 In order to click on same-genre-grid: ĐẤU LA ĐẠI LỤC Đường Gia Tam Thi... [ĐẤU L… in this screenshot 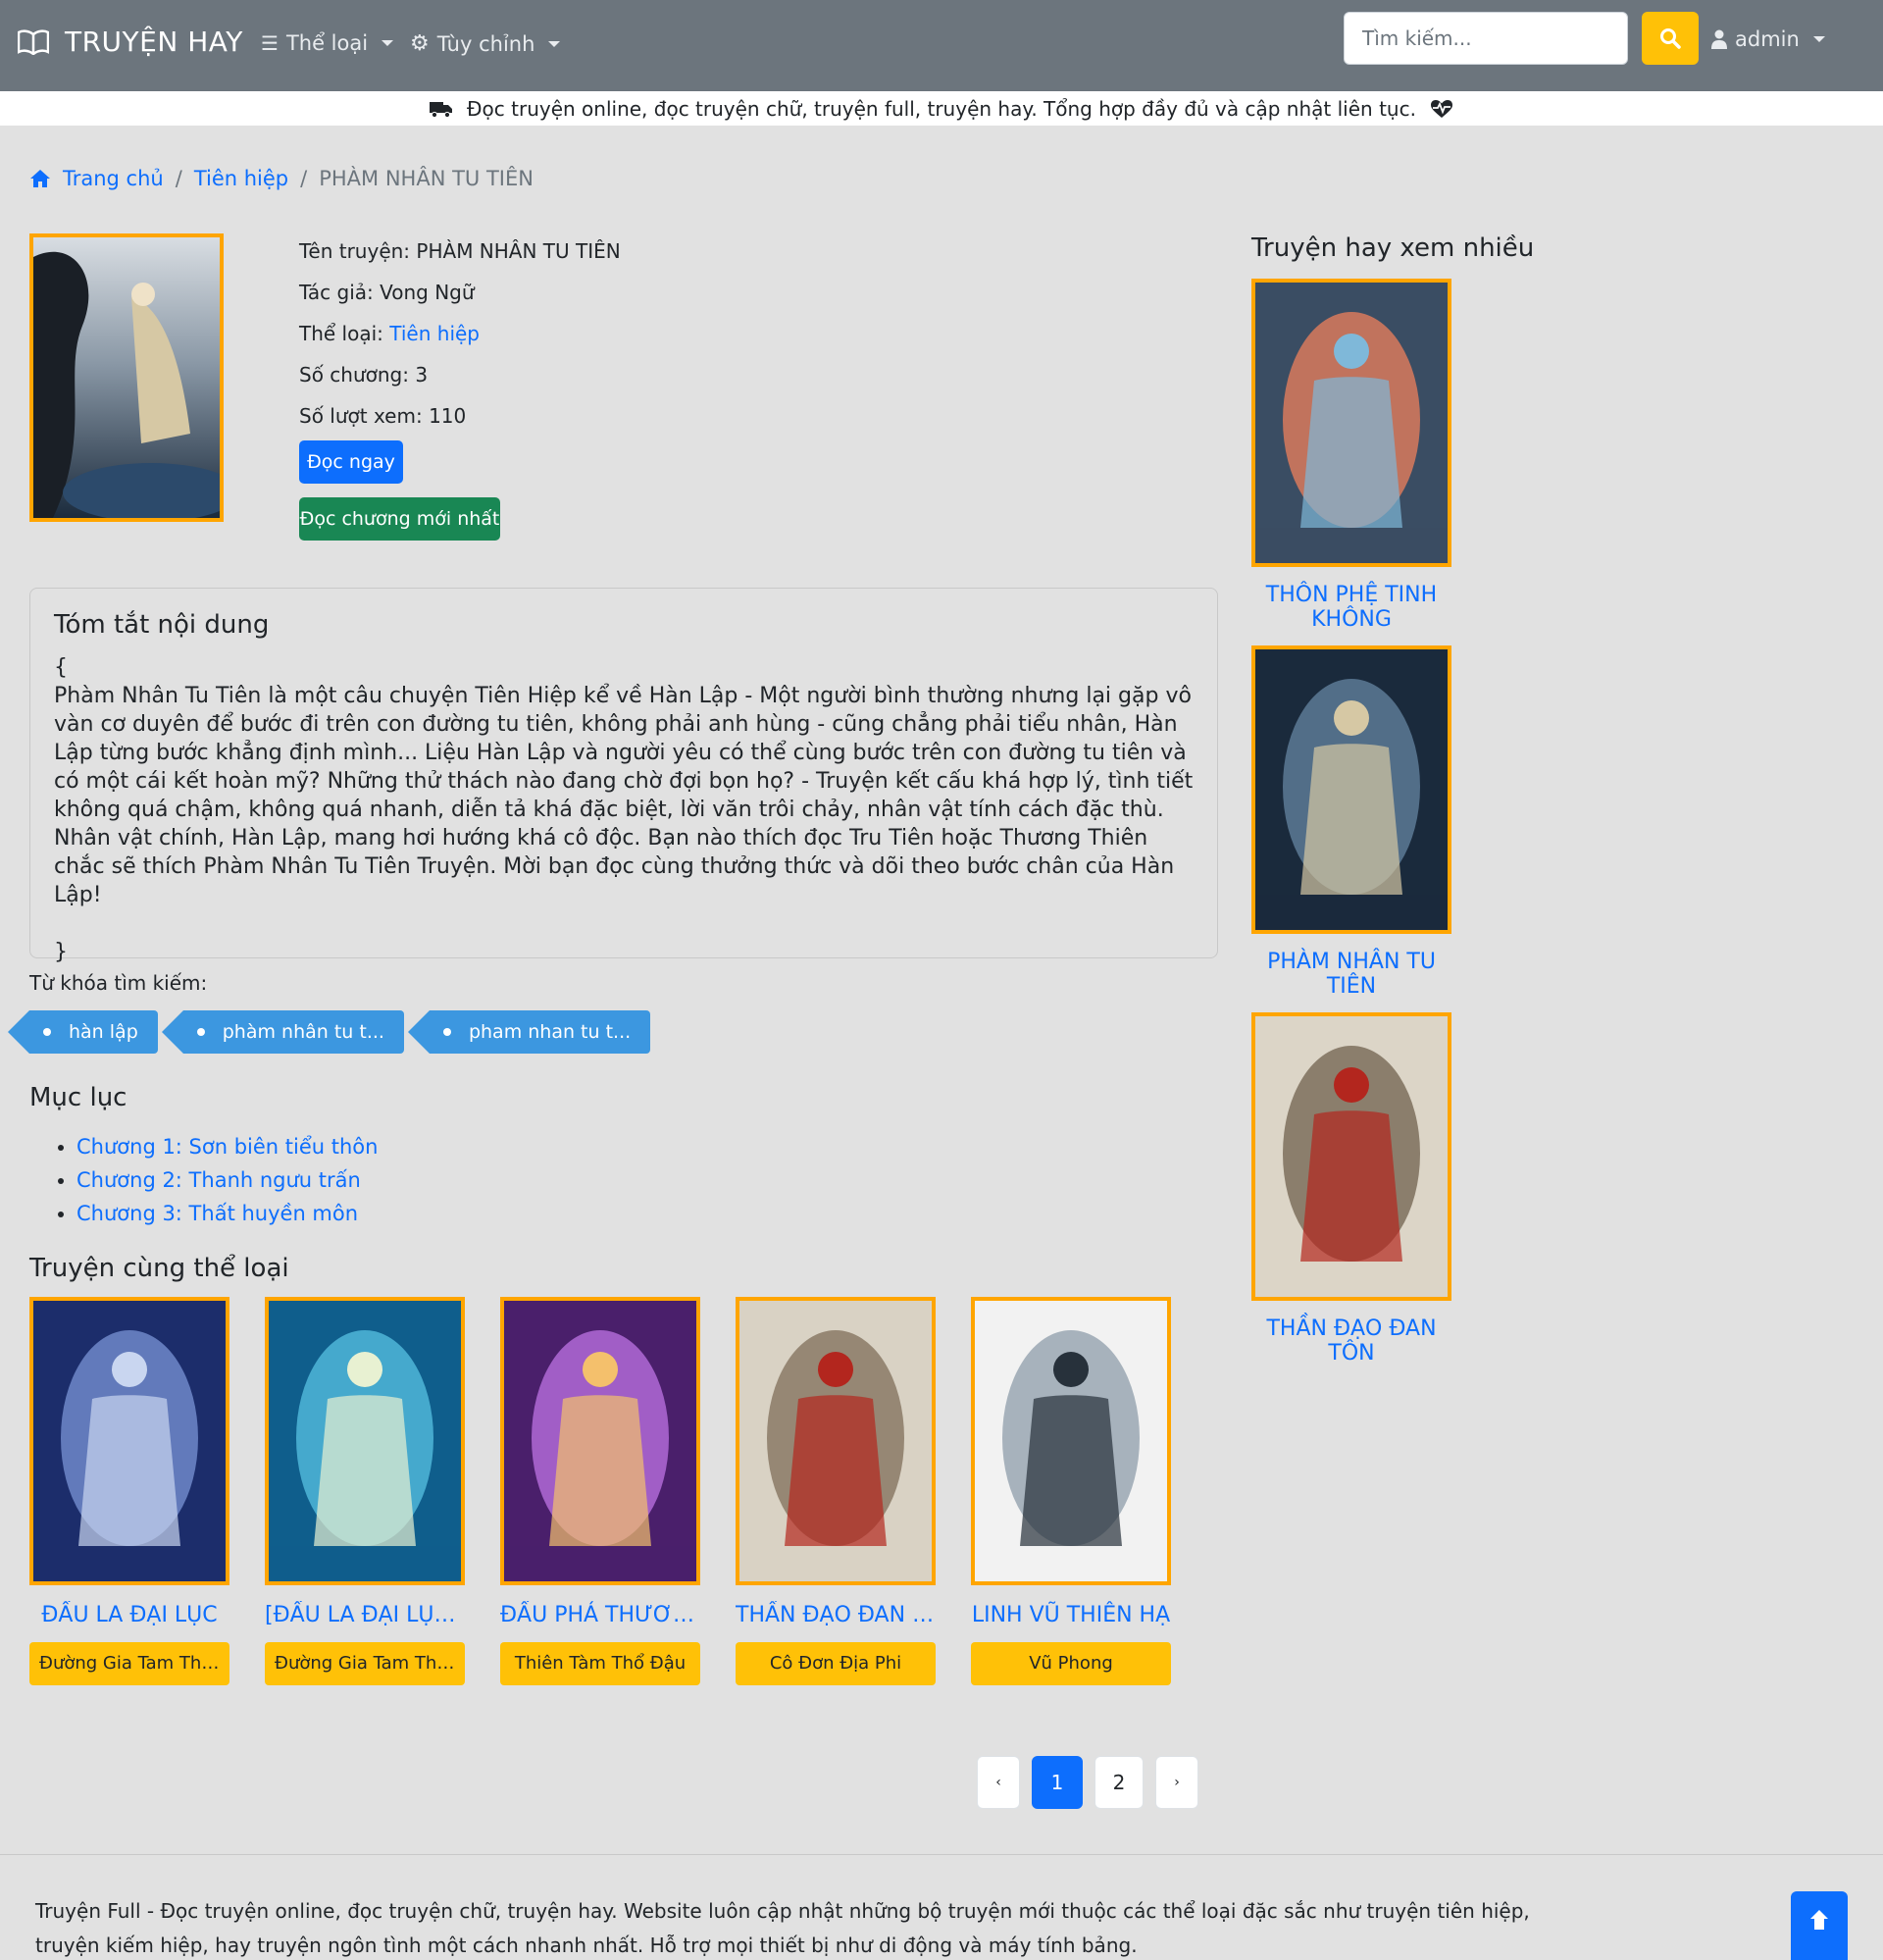, I will do `click(600, 1491)`.